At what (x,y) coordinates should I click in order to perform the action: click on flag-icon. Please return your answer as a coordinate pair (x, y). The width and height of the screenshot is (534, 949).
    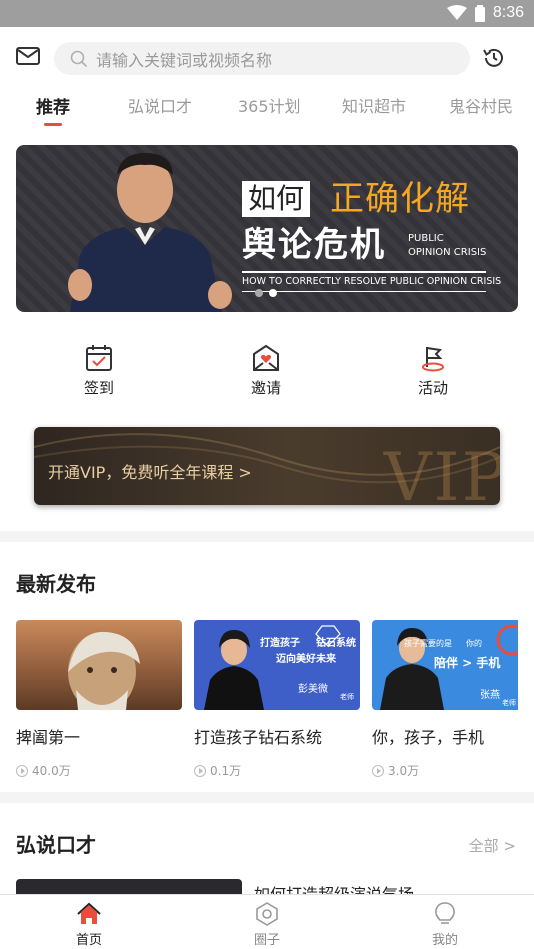
    Looking at the image, I should click on (433, 359).